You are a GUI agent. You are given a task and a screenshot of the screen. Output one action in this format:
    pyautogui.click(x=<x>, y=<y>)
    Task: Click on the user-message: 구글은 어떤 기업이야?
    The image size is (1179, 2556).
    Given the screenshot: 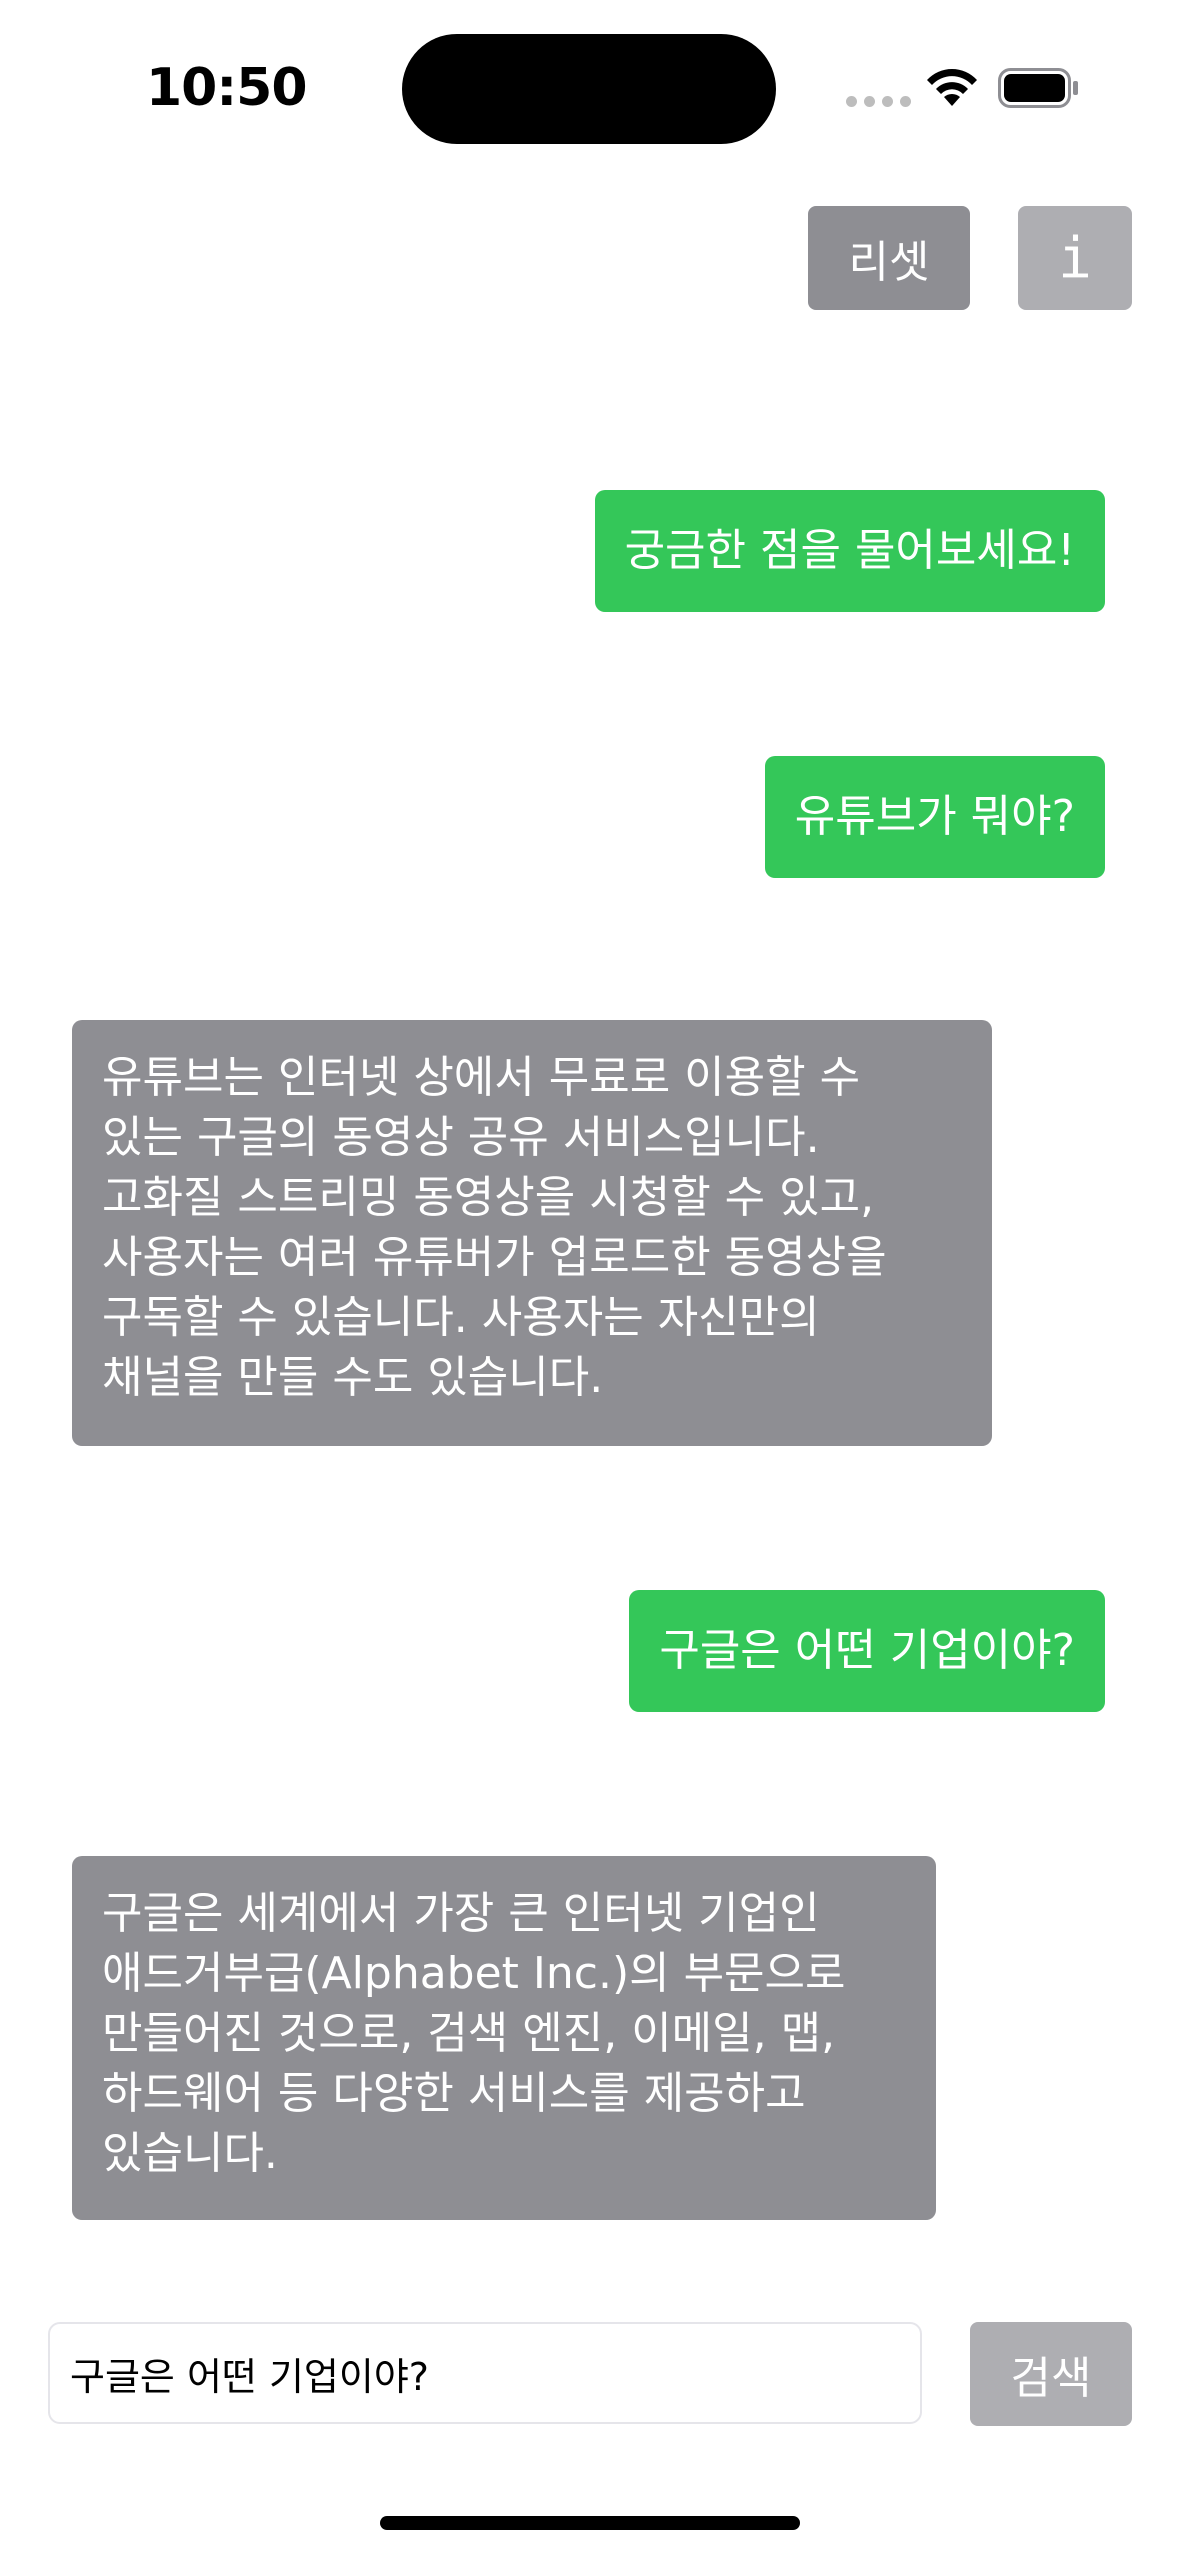 What is the action you would take?
    pyautogui.click(x=867, y=1651)
    